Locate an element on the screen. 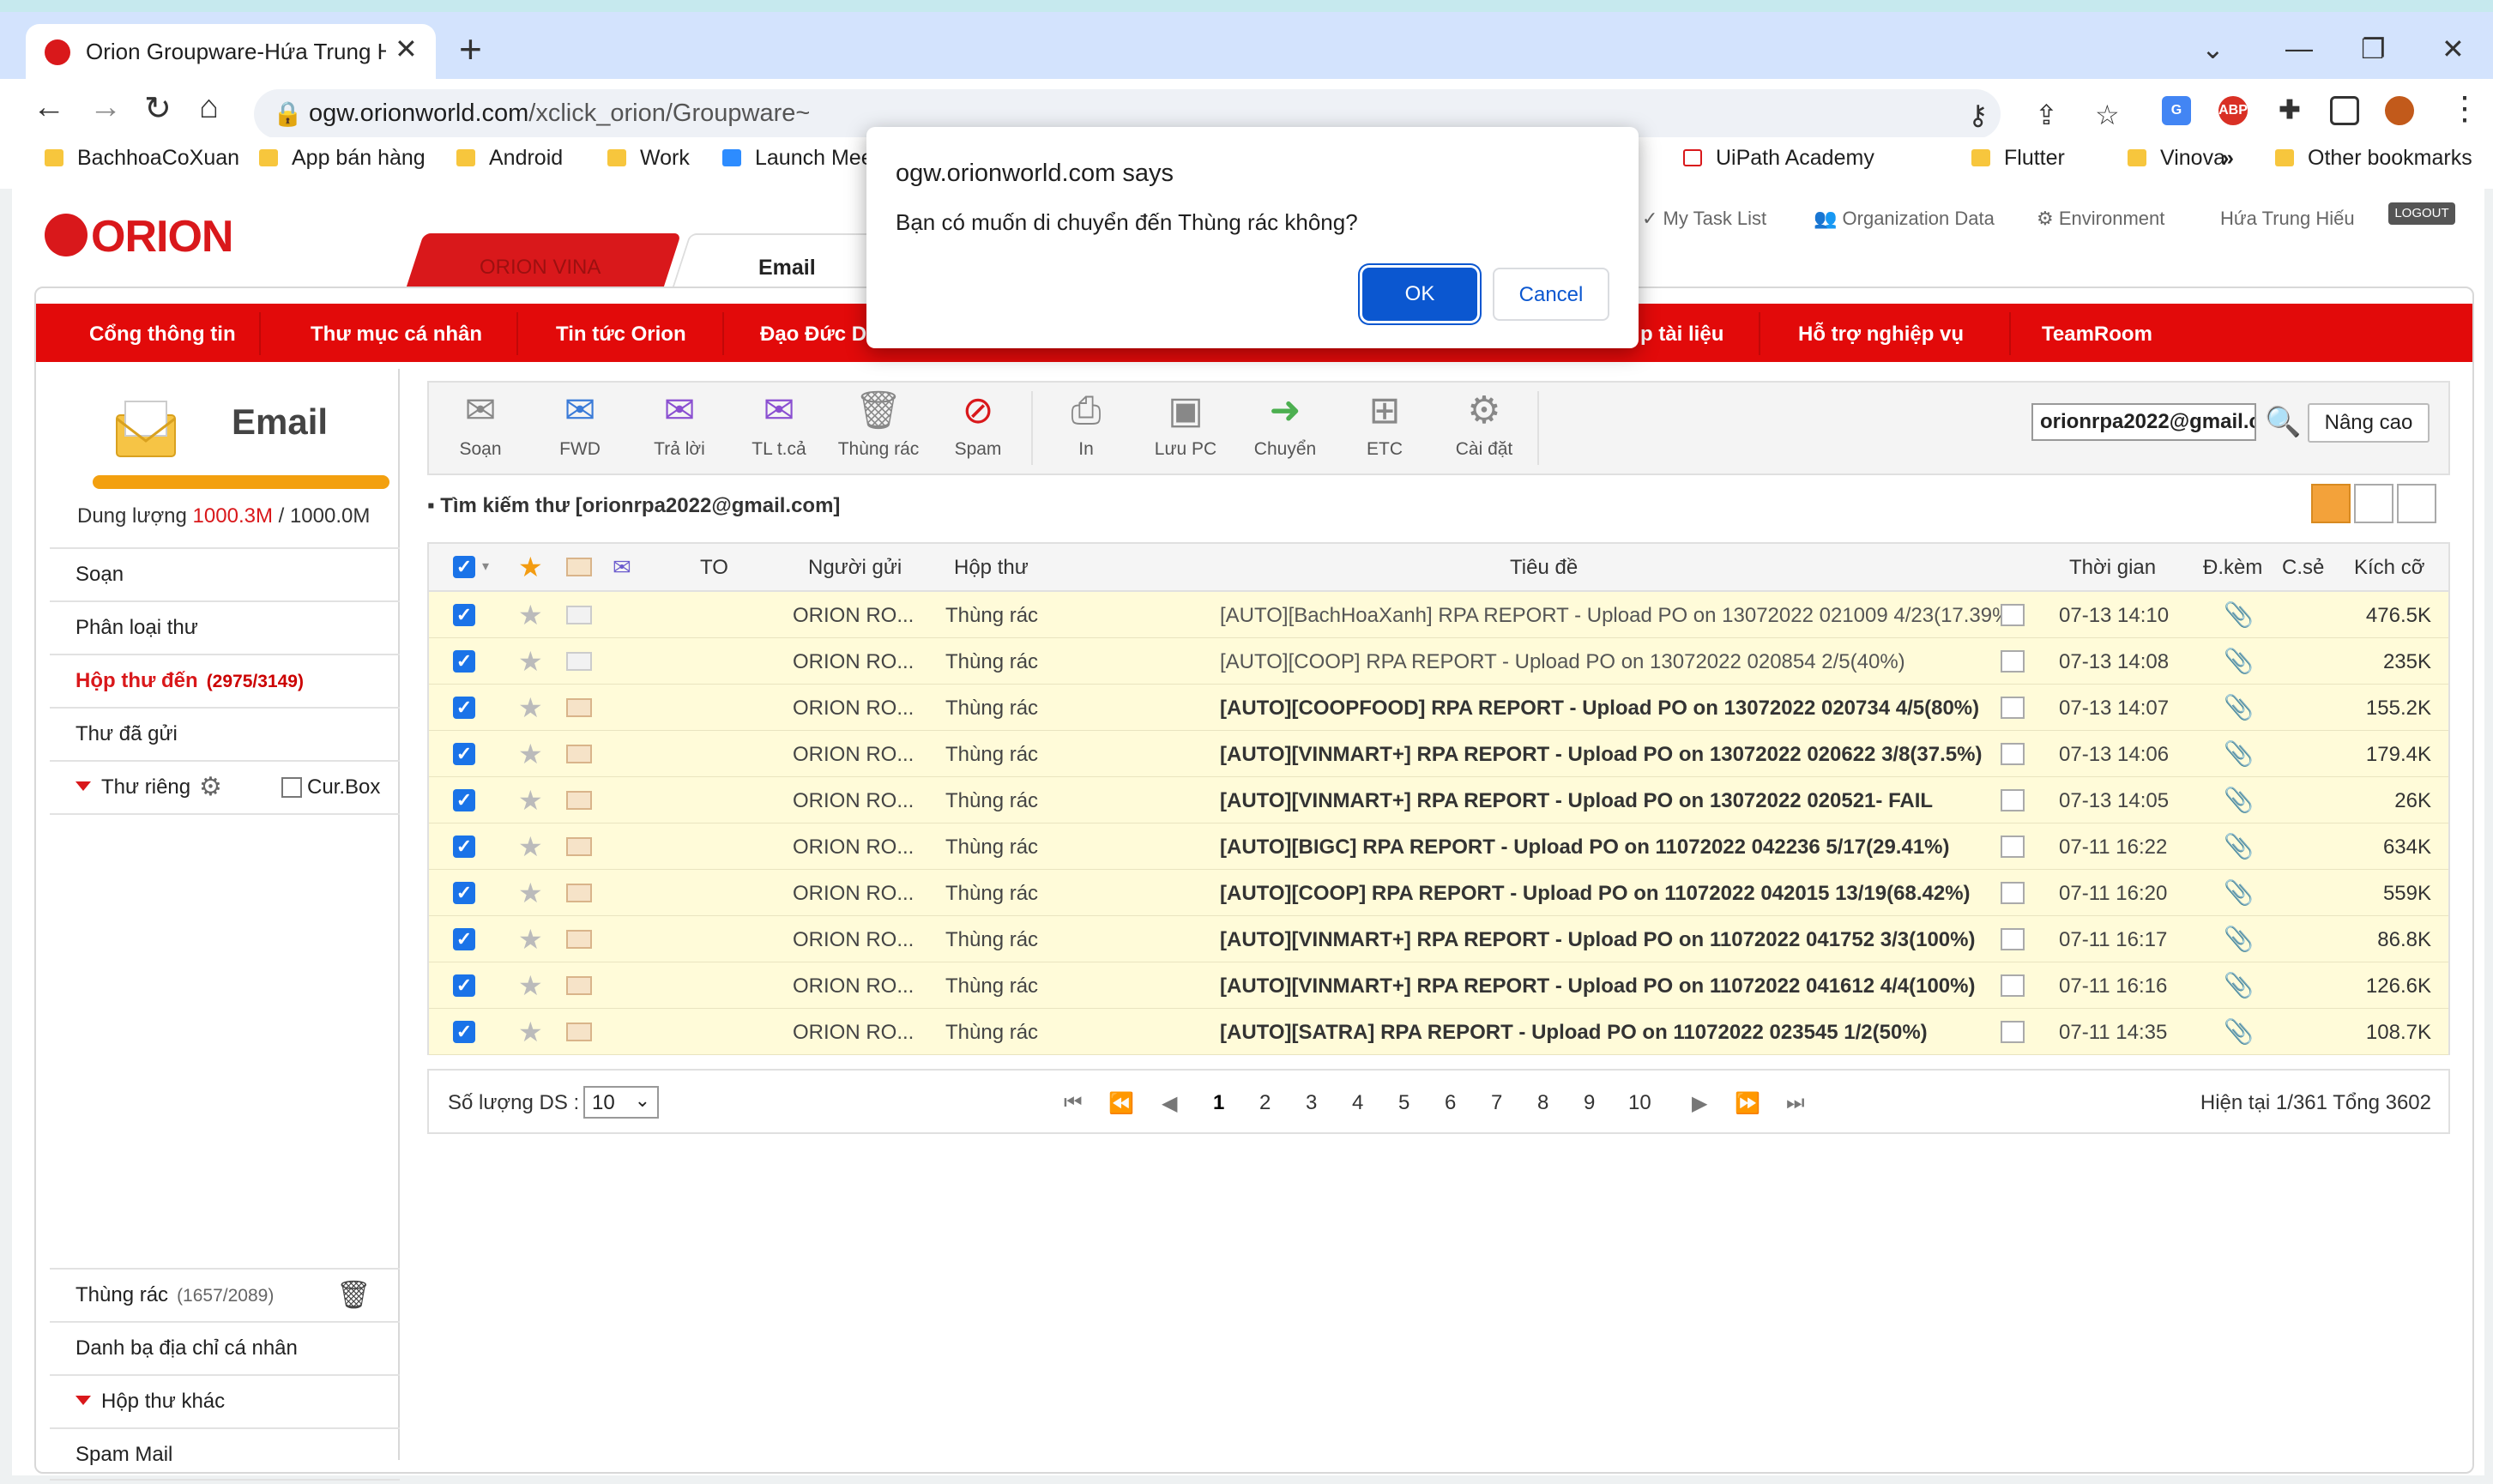  sidebar-item-inbox: Hộp thư đến (2975/3149) is located at coordinates (225, 680).